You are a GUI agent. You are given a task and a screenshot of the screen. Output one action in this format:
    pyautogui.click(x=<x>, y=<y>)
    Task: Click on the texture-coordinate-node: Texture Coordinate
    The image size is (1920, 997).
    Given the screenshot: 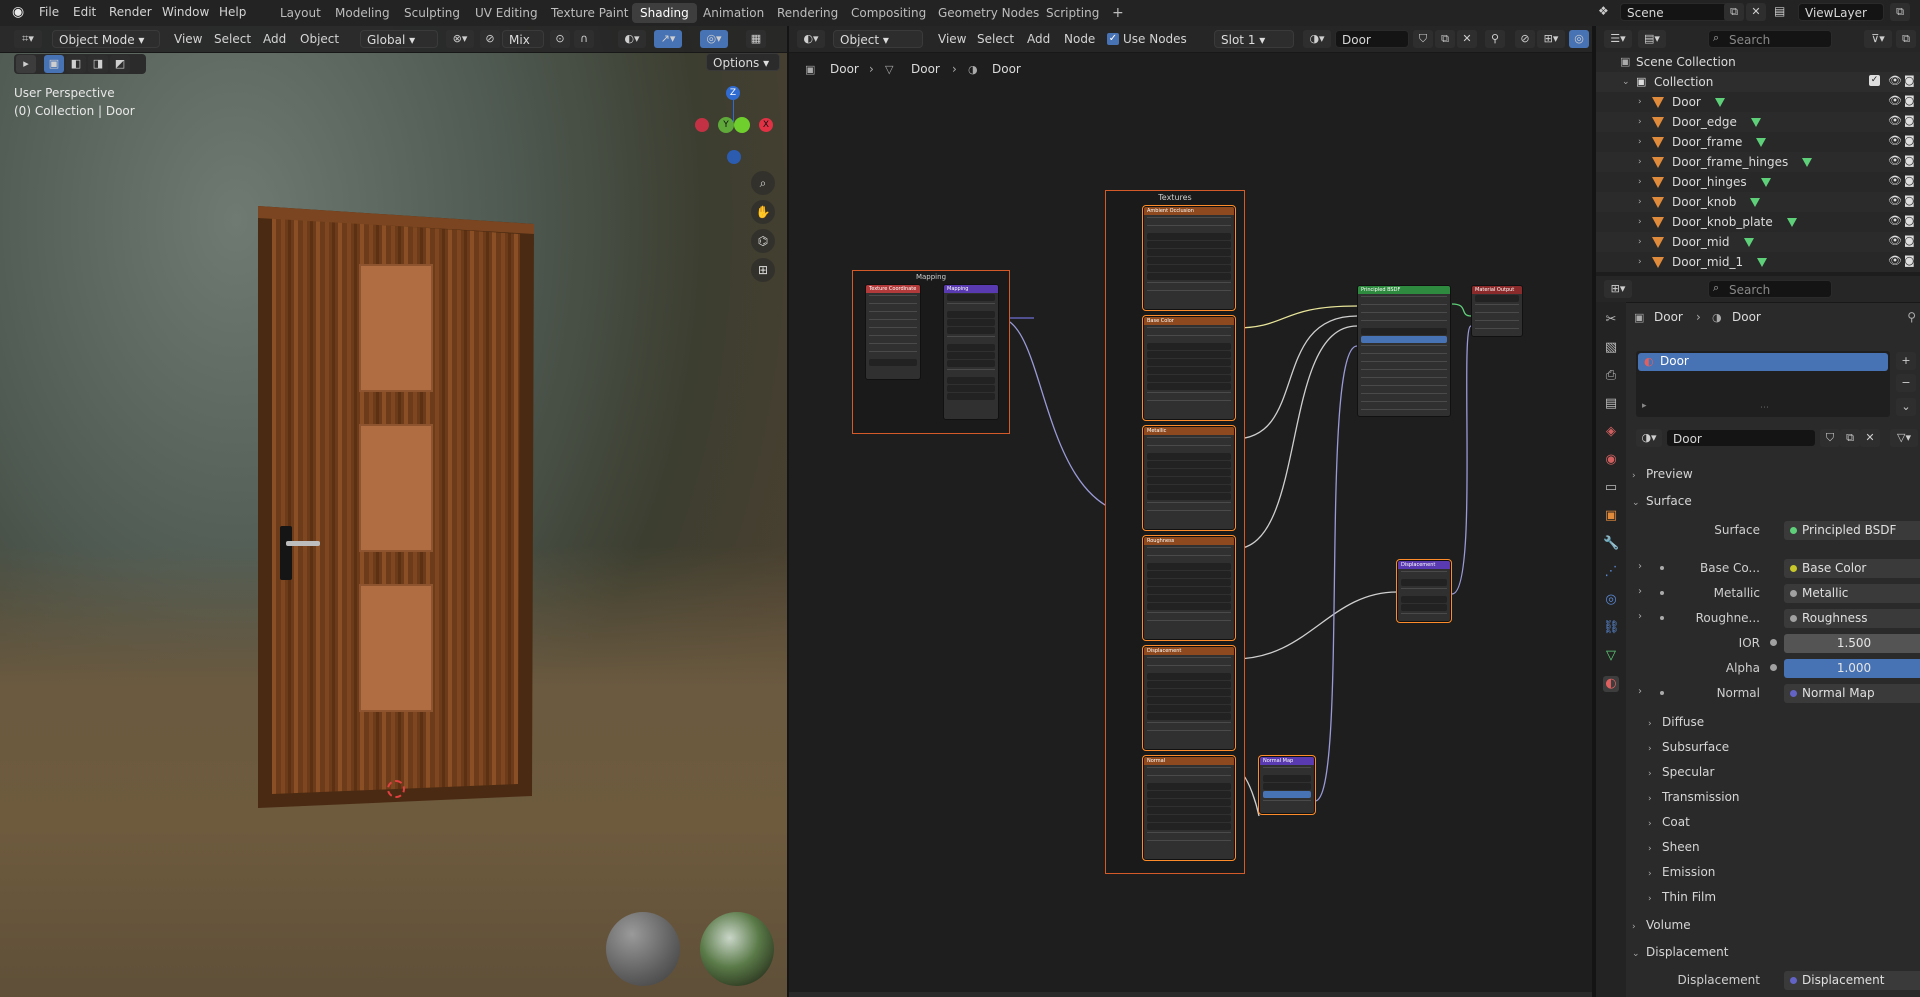 What is the action you would take?
    pyautogui.click(x=893, y=332)
    